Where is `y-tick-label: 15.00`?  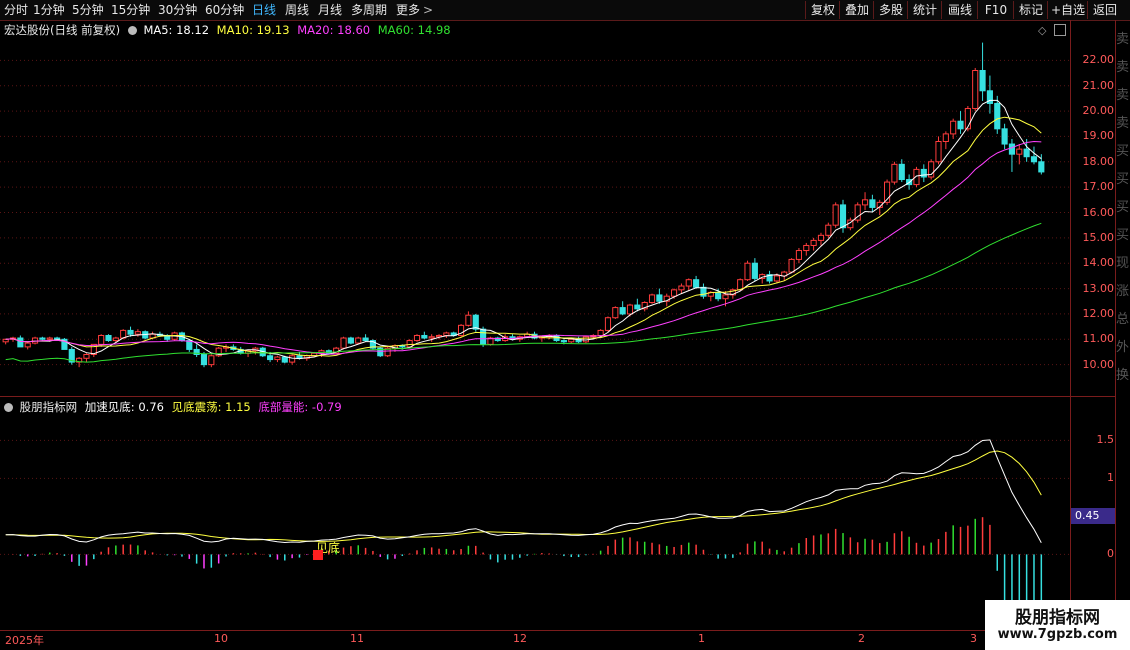
y-tick-label: 15.00 is located at coordinates (1098, 237).